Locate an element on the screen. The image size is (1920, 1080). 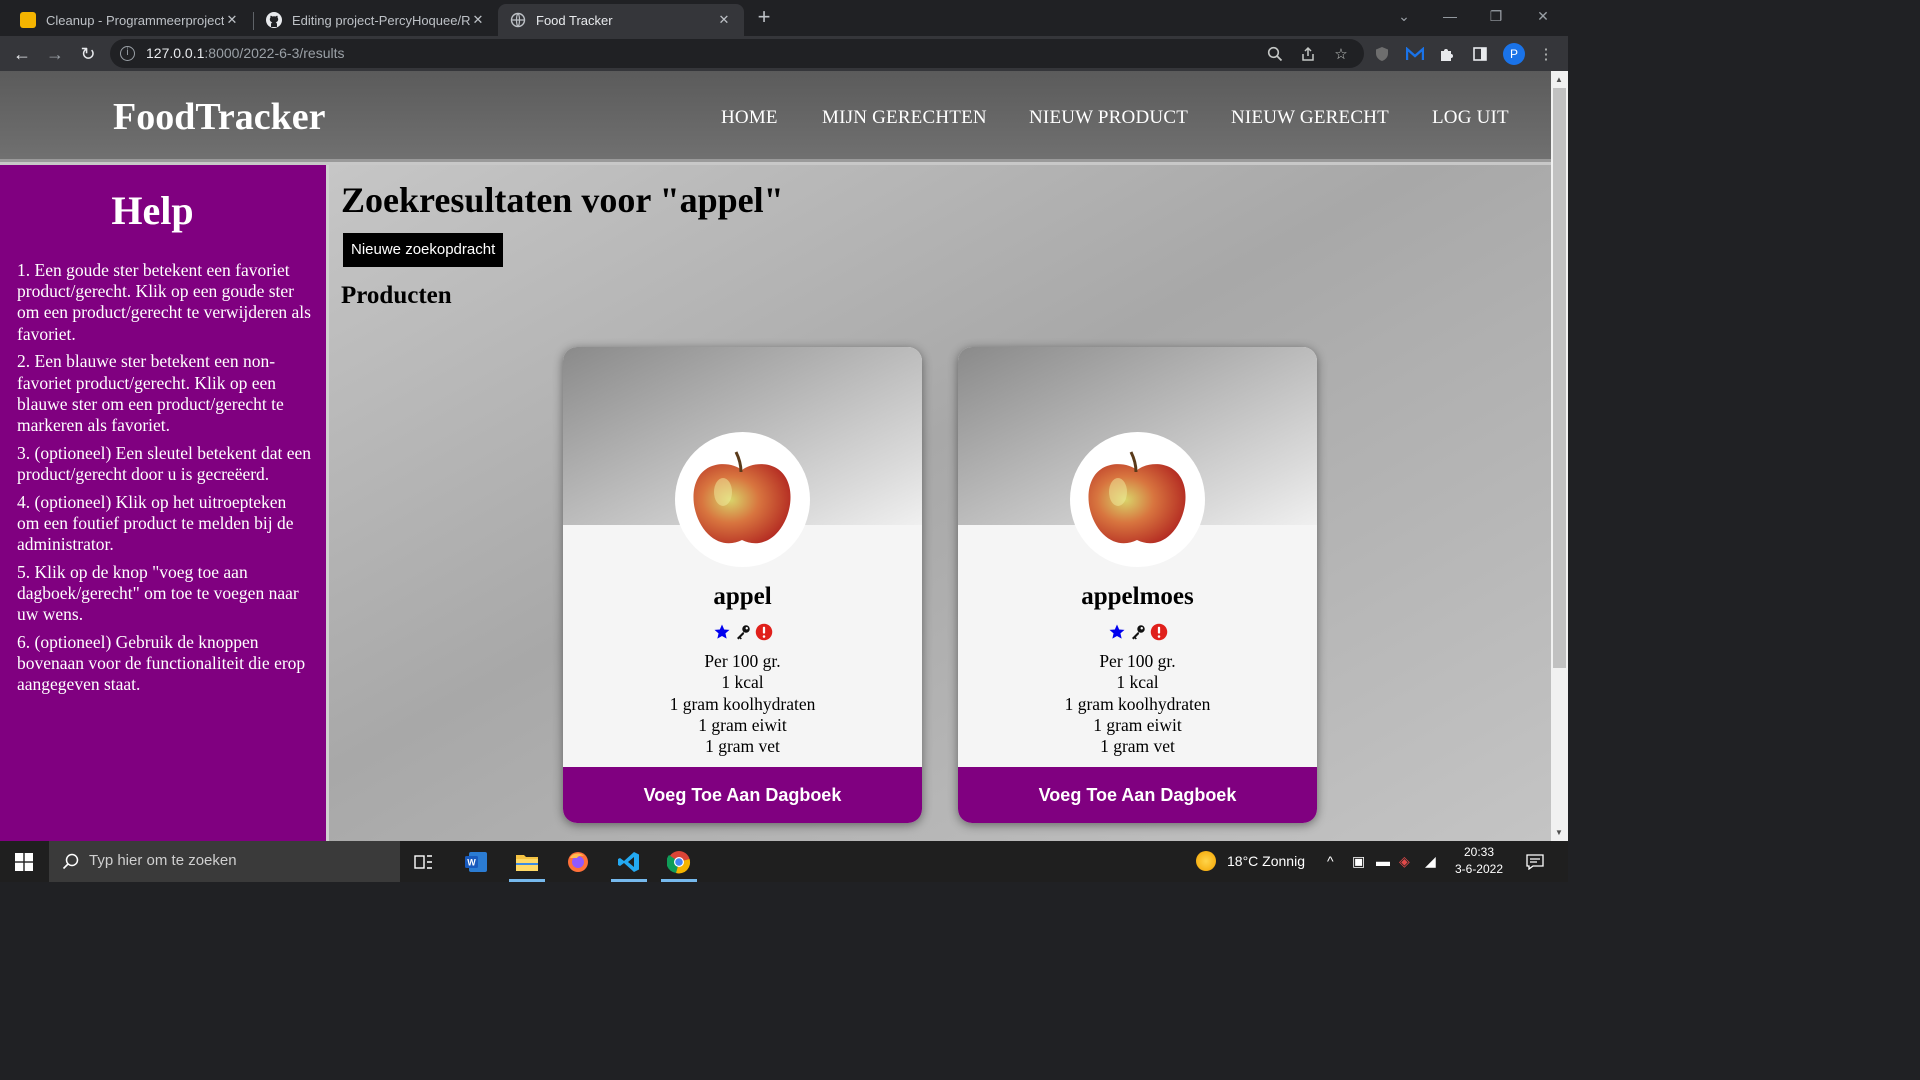
dropbox-icon: ◈ is located at coordinates (1404, 861).